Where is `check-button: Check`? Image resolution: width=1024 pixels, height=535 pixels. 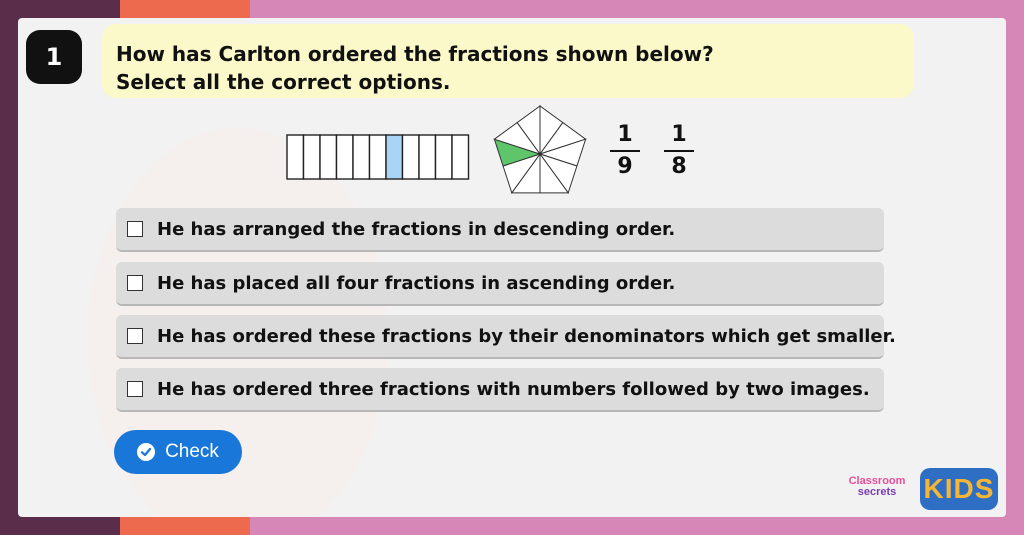
check-button: Check is located at coordinates (178, 452).